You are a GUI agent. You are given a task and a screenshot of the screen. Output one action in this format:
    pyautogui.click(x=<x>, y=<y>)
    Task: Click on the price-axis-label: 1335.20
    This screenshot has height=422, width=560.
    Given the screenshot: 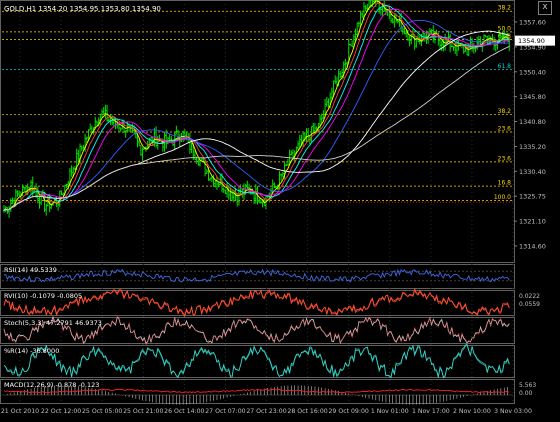 What is the action you would take?
    pyautogui.click(x=532, y=147)
    